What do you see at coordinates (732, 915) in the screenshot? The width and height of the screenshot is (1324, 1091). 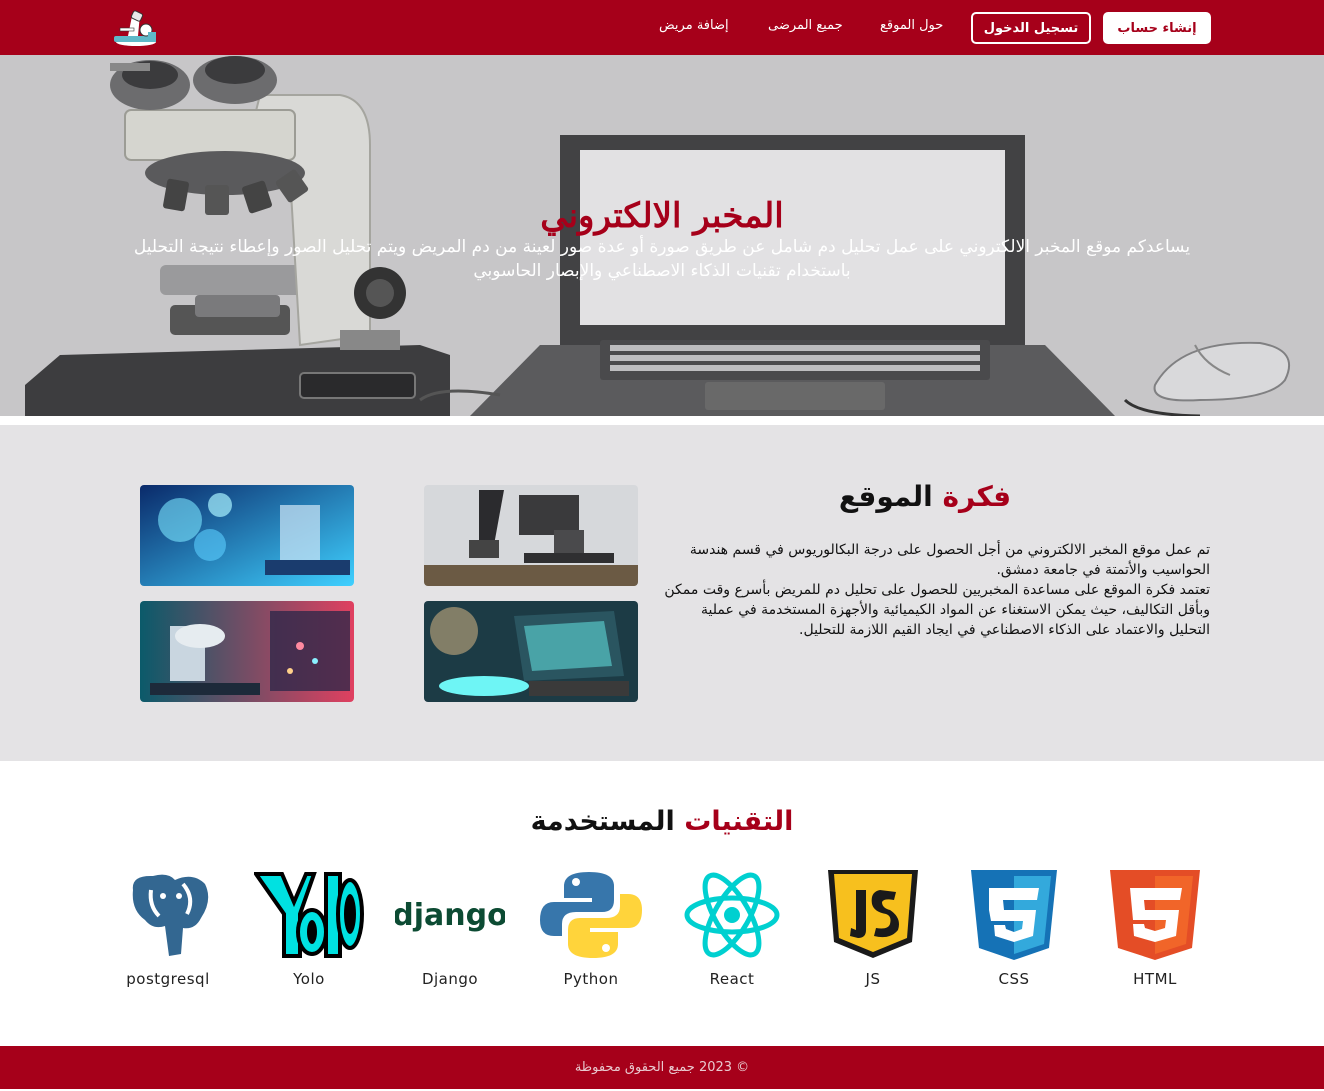 I see `react-icon` at bounding box center [732, 915].